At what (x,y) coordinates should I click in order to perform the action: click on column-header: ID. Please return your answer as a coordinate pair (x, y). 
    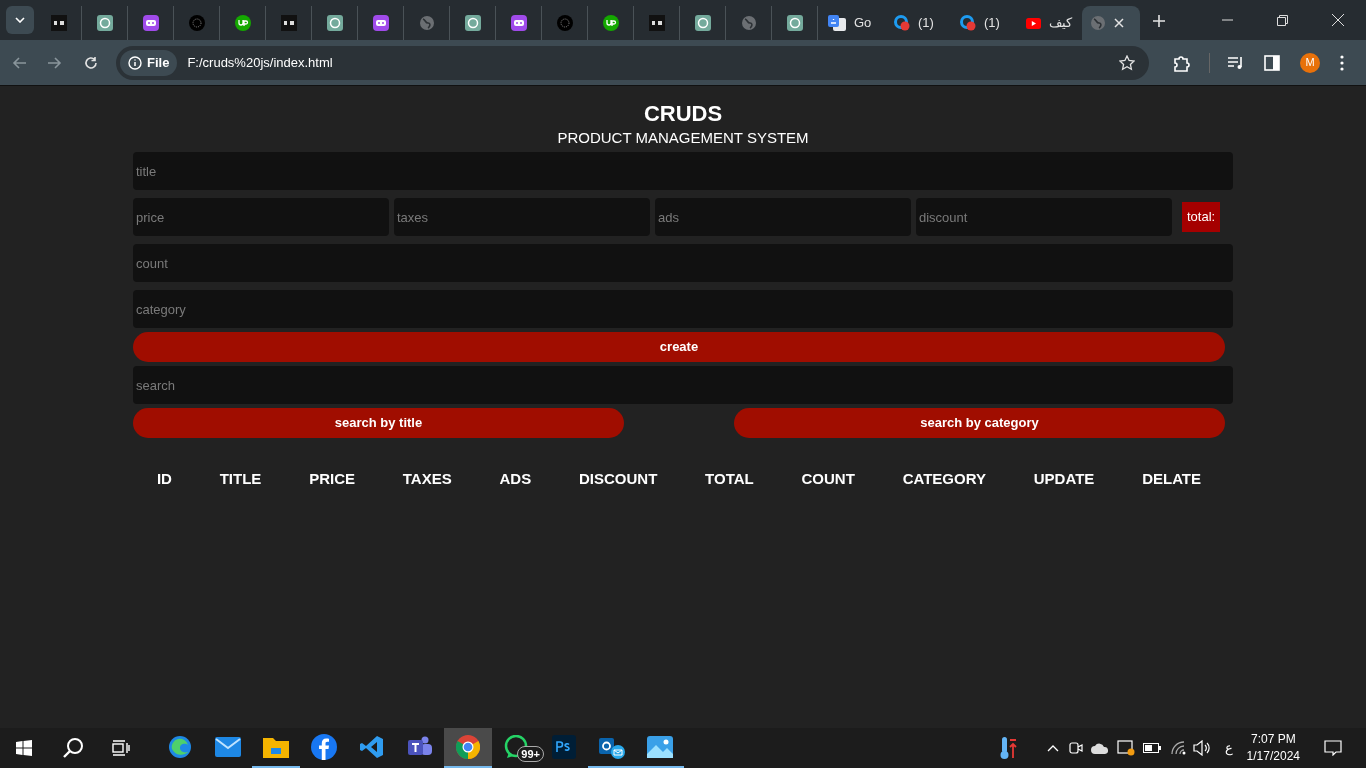
    Looking at the image, I should click on (164, 479).